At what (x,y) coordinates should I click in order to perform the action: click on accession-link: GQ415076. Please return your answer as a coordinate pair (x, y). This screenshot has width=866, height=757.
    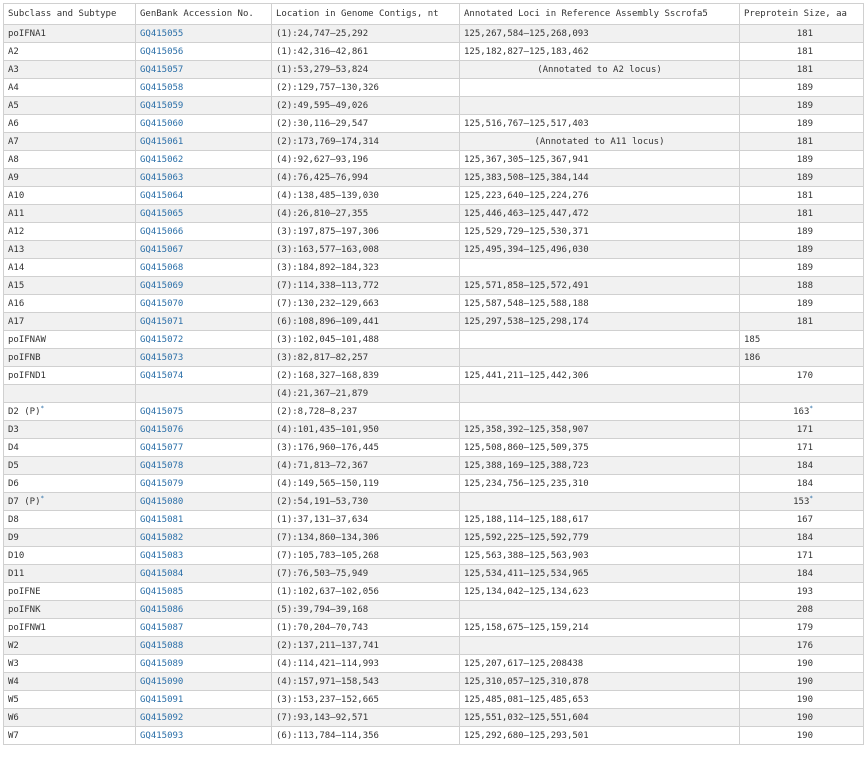
    Looking at the image, I should click on (203, 429).